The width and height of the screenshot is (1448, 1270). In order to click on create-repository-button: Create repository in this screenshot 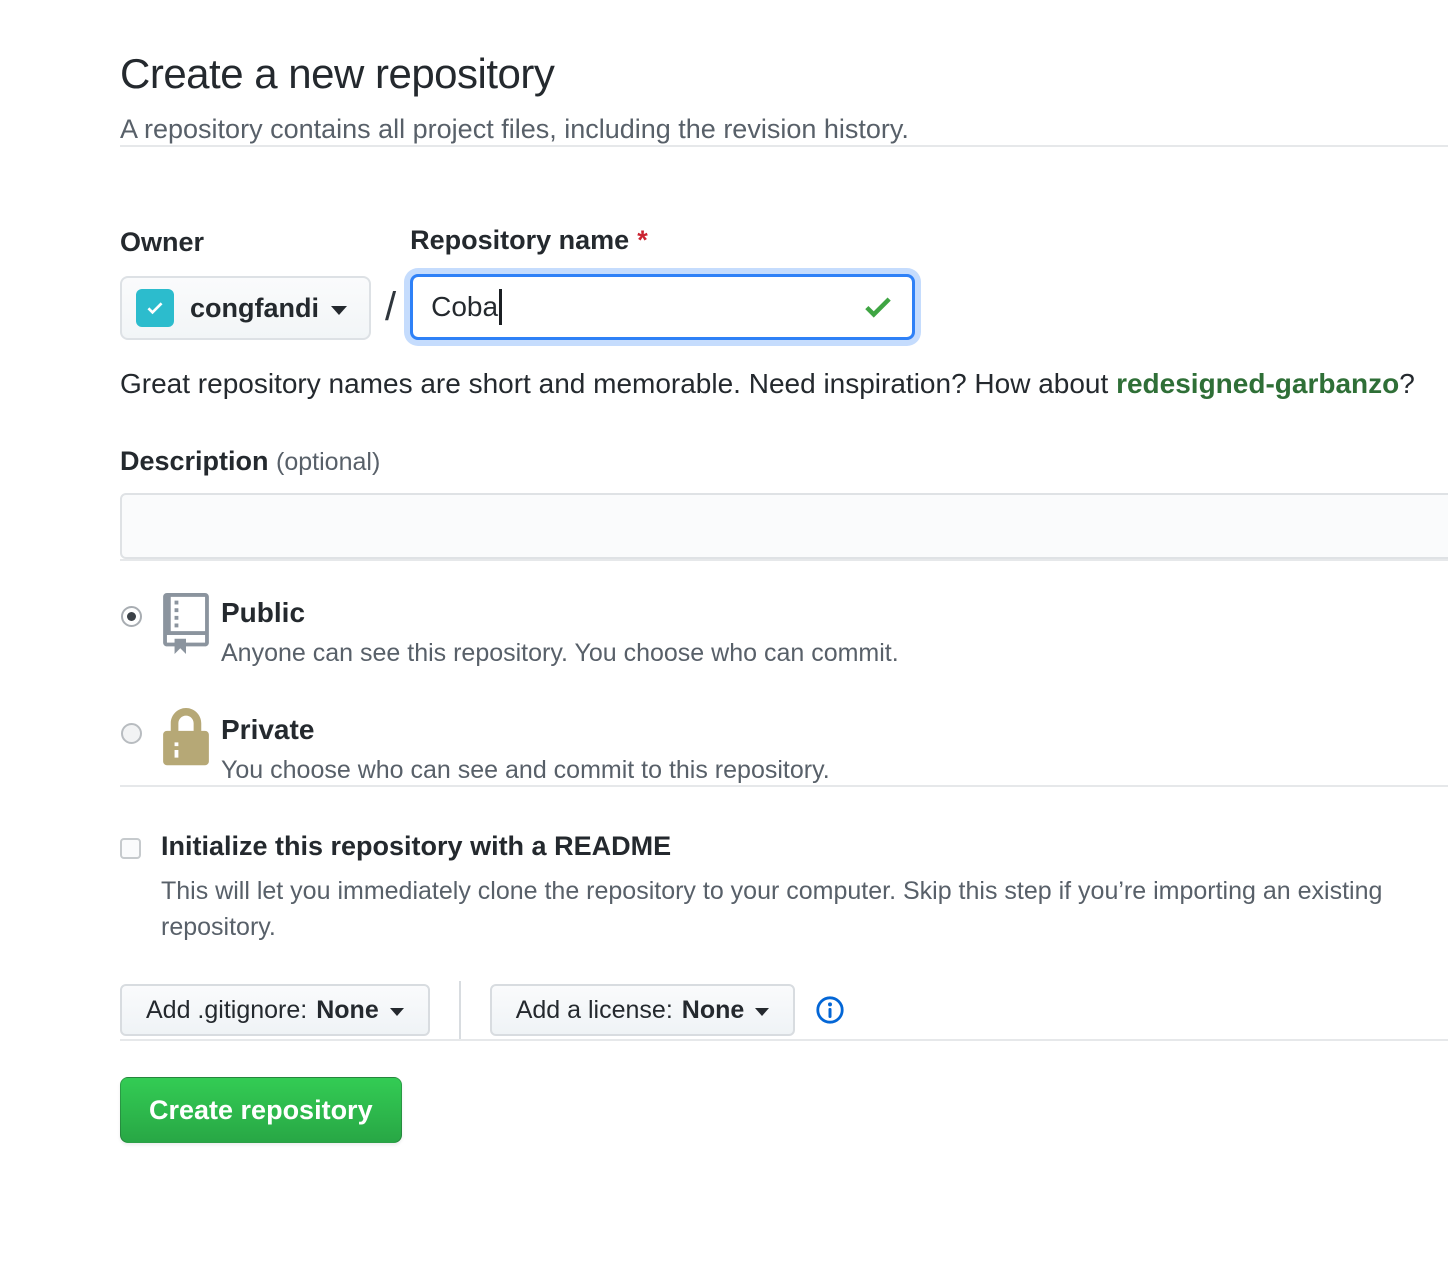, I will do `click(261, 1110)`.